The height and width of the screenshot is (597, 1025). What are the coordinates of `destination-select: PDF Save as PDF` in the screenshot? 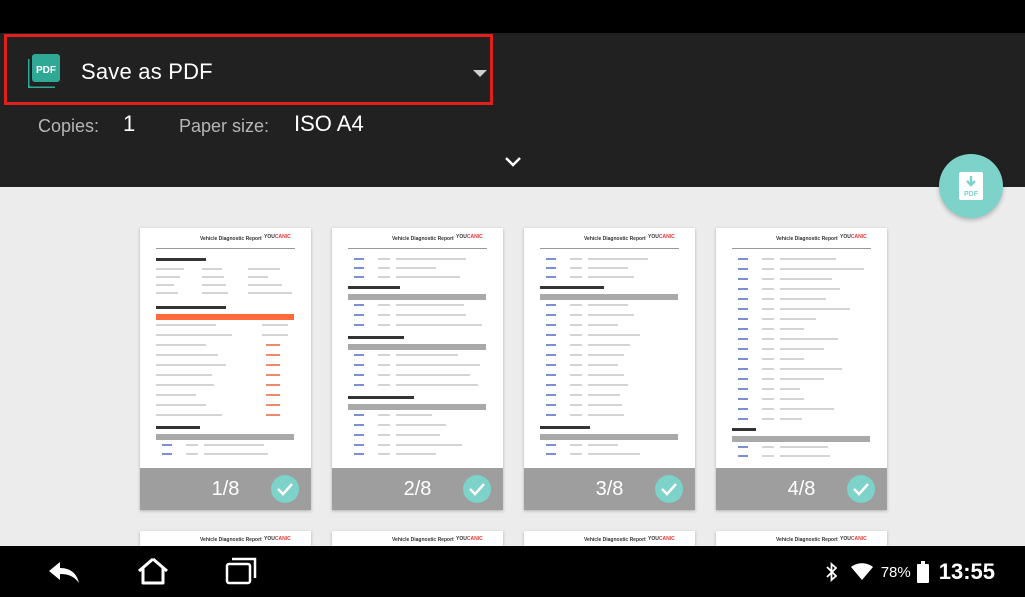 It's located at (248, 69).